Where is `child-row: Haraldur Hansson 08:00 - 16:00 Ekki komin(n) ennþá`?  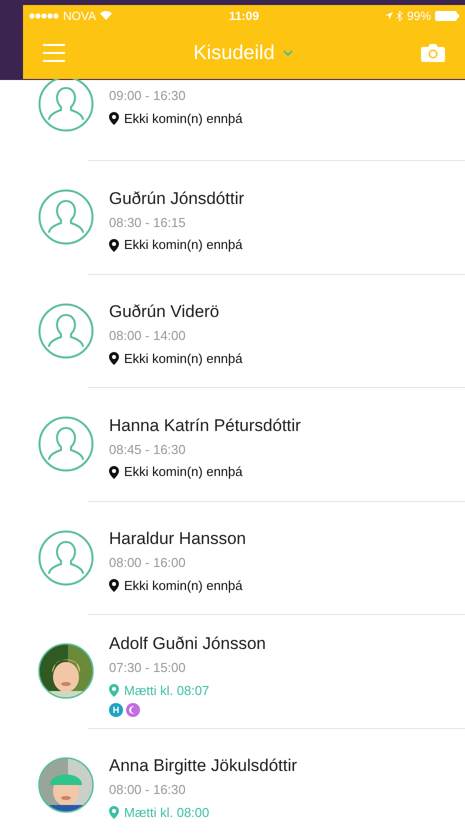
child-row: Haraldur Hansson 08:00 - 16:00 Ekki komin(n) ennþá is located at coordinates (232, 557).